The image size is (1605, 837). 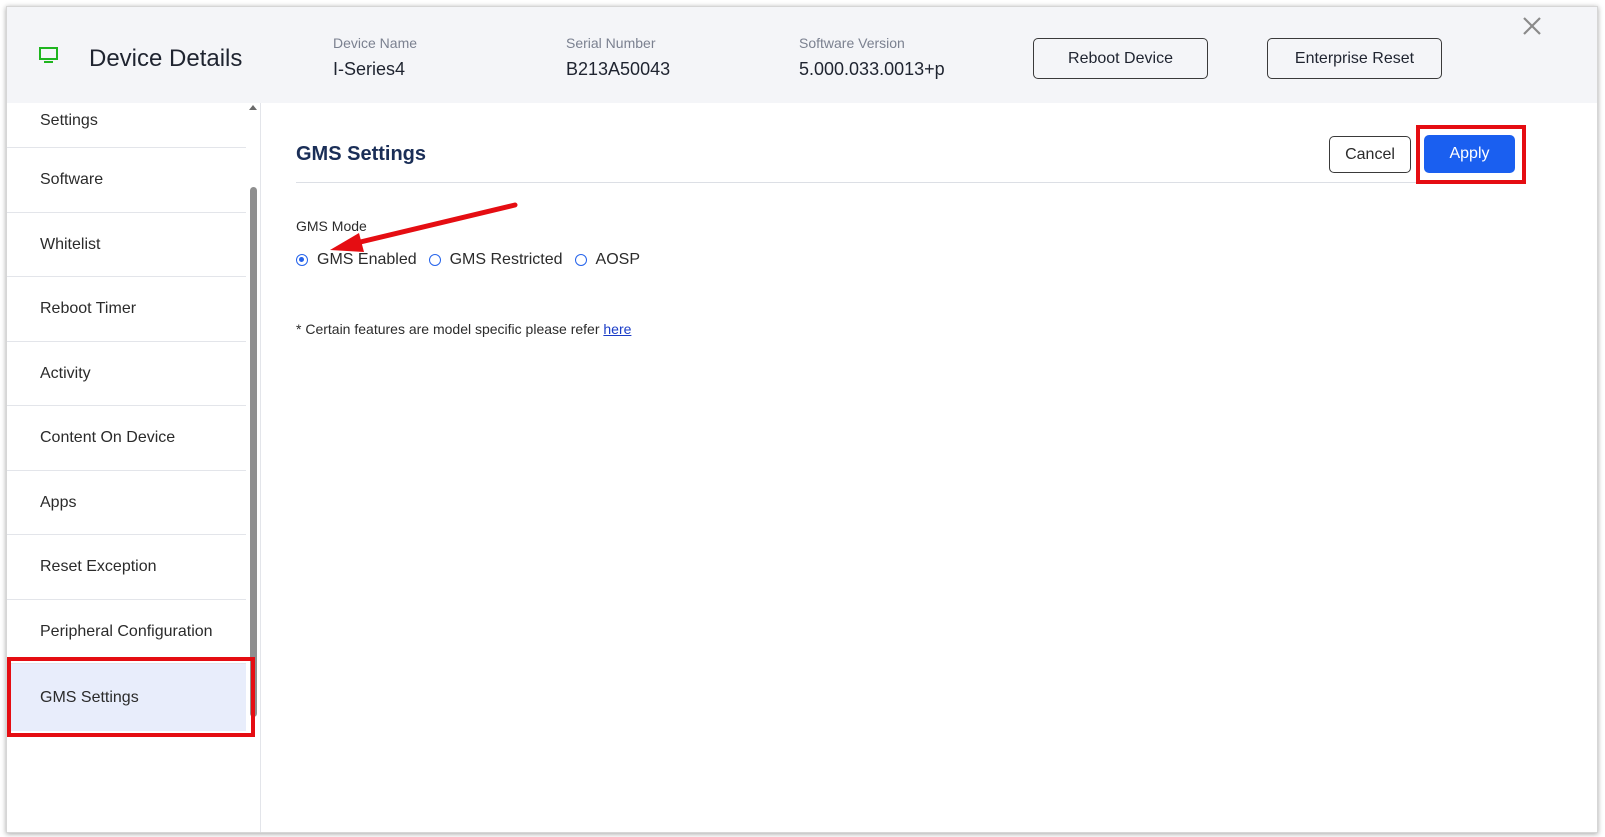 What do you see at coordinates (126, 309) in the screenshot?
I see `sidebar-item-reboot-timer: Reboot Timer` at bounding box center [126, 309].